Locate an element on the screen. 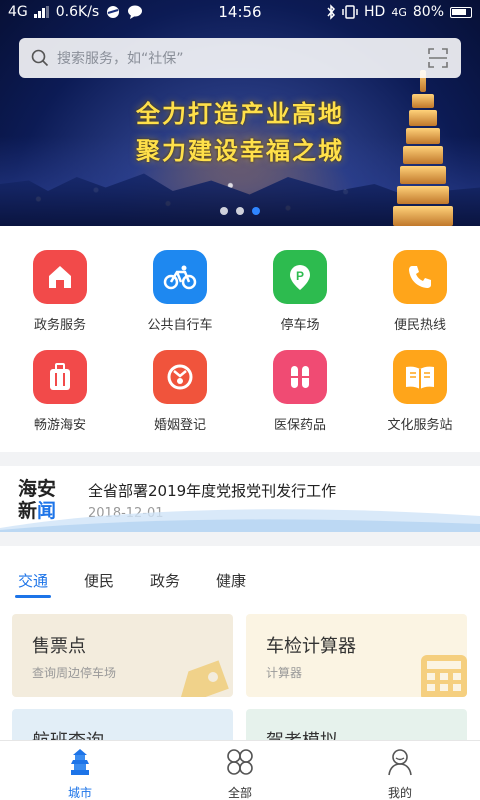 The height and width of the screenshot is (800, 480). nav-label: 城市 is located at coordinates (79, 793).